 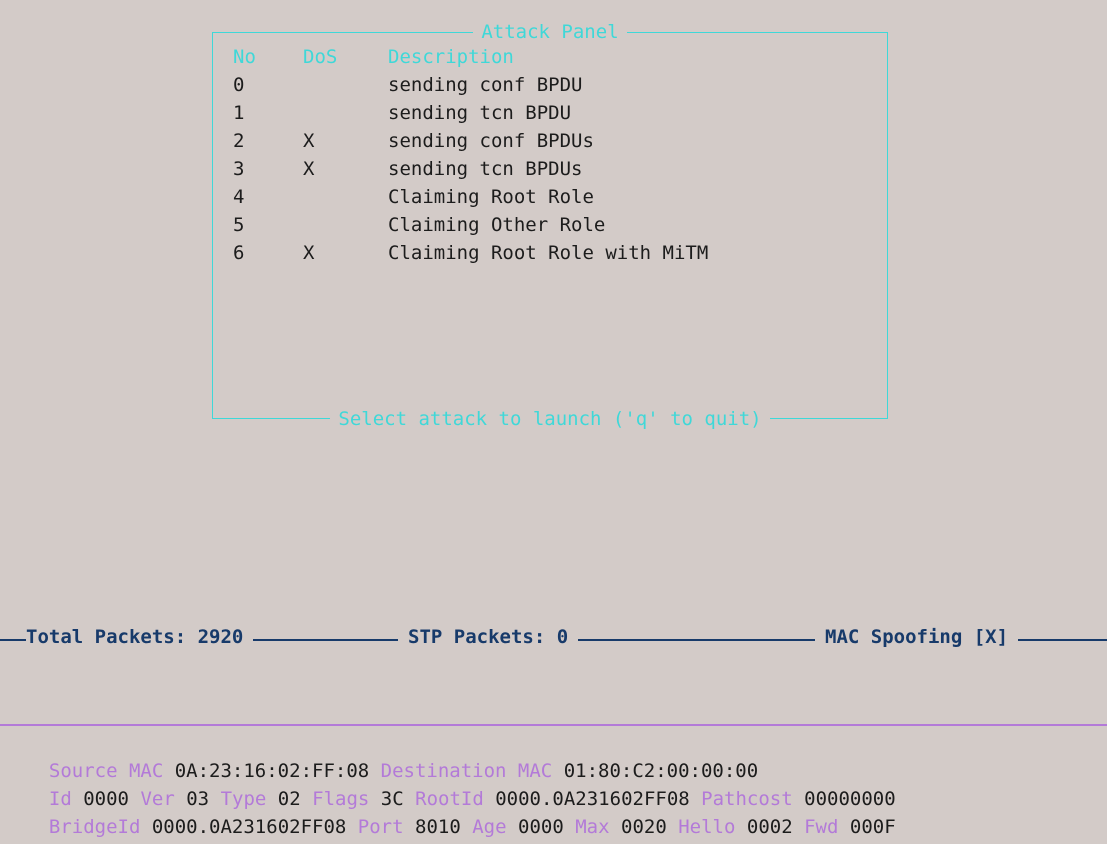 What do you see at coordinates (94, 827) in the screenshot?
I see `field-key: BridgeId` at bounding box center [94, 827].